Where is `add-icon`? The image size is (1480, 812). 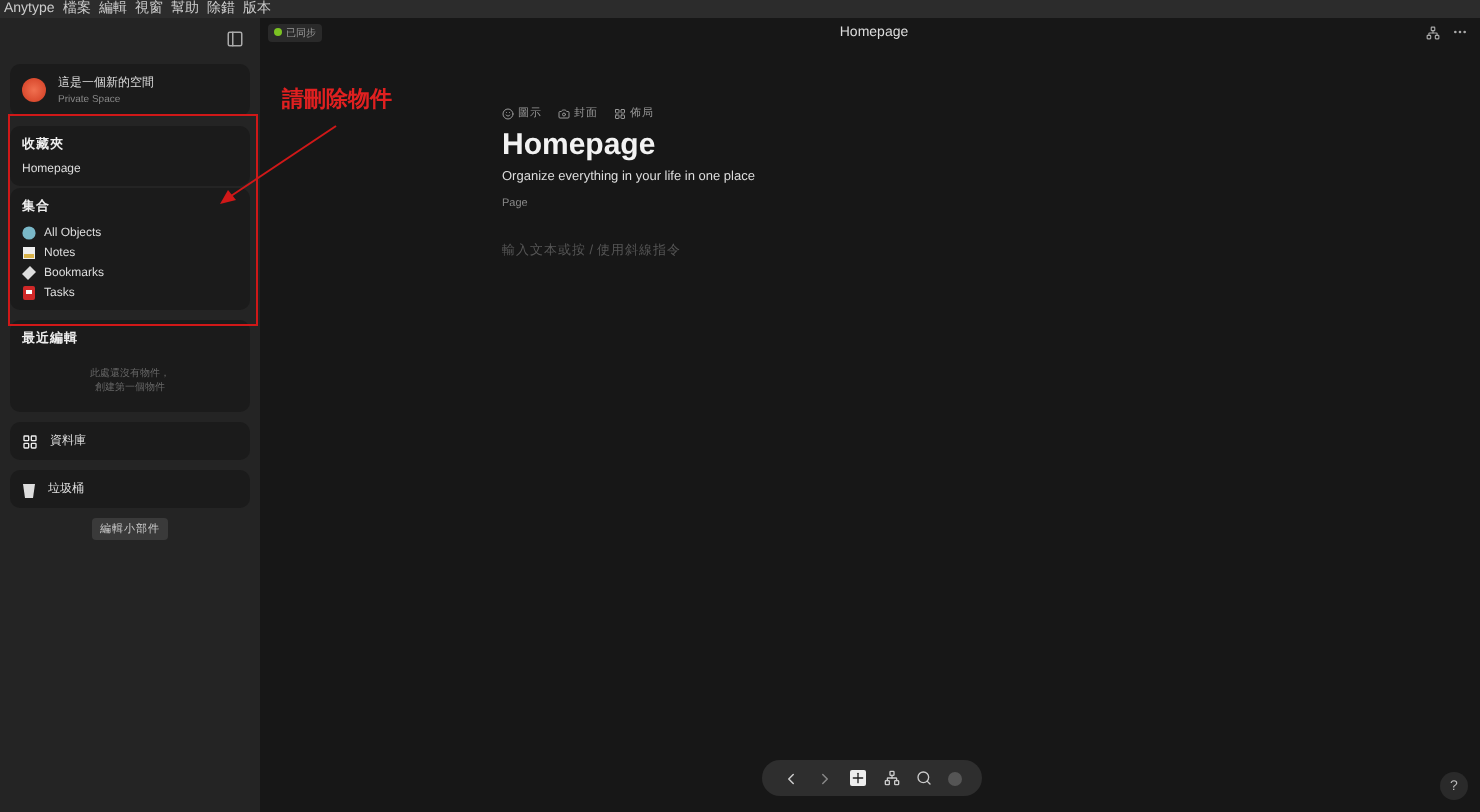
add-icon is located at coordinates (858, 778).